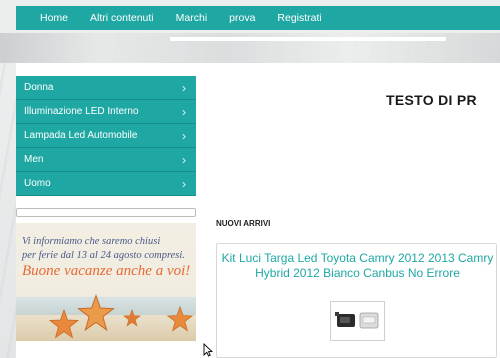 The width and height of the screenshot is (500, 358). What do you see at coordinates (81, 111) in the screenshot?
I see `sidebar-item-label: Illuminazione LED Interno` at bounding box center [81, 111].